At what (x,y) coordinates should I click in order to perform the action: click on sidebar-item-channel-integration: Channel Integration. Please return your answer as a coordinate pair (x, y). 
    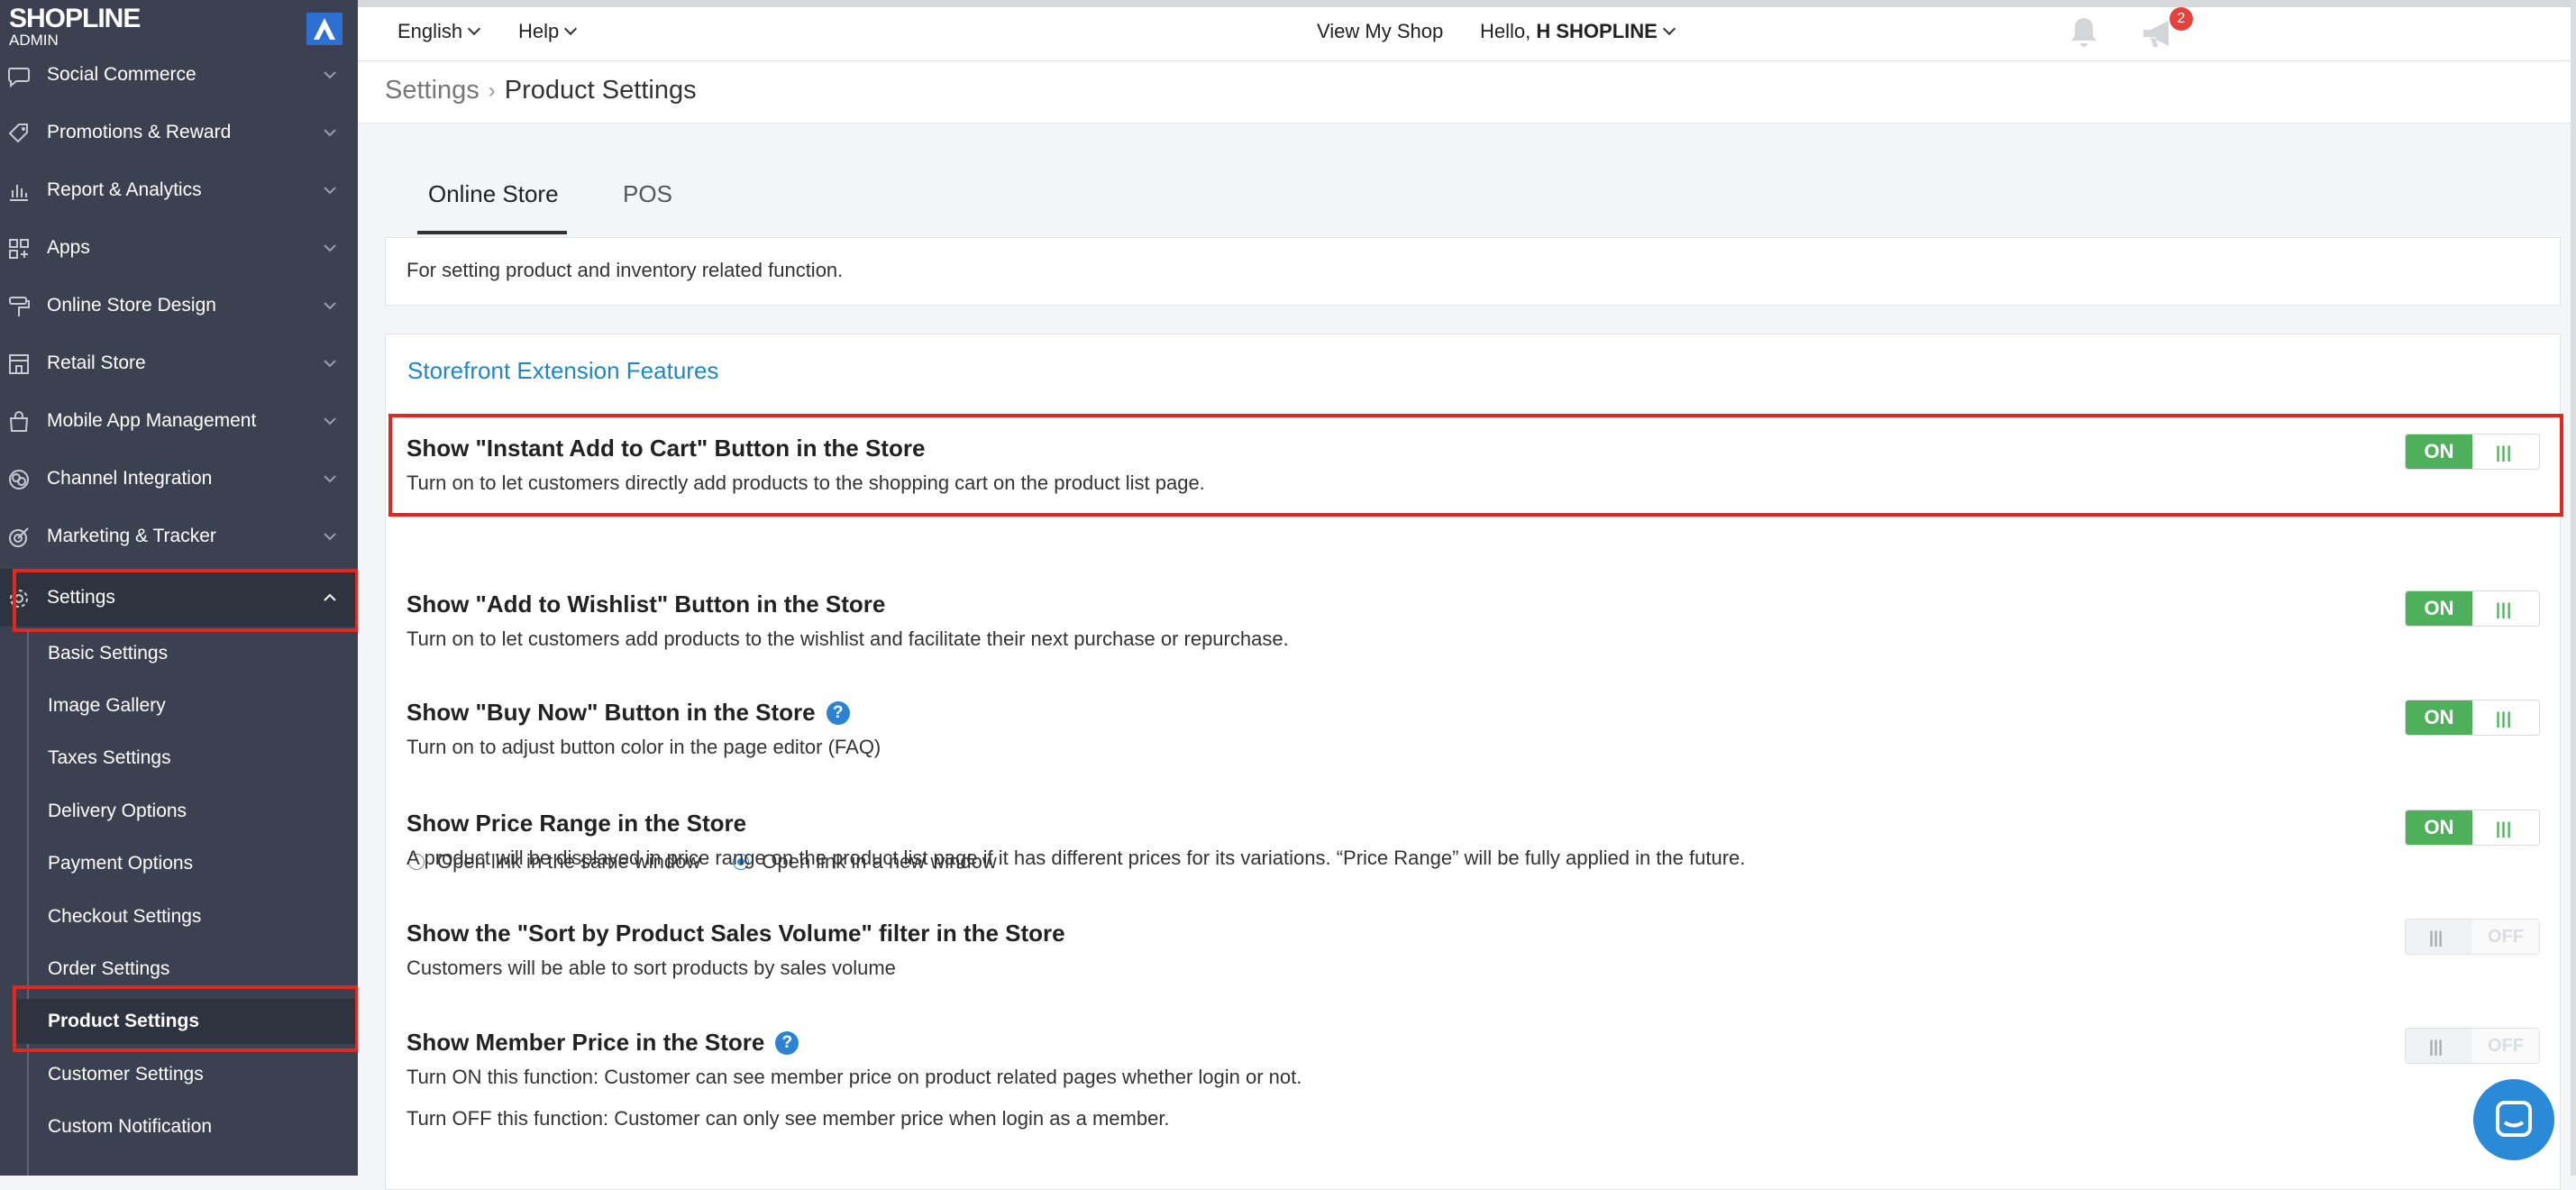
    Looking at the image, I should click on (179, 479).